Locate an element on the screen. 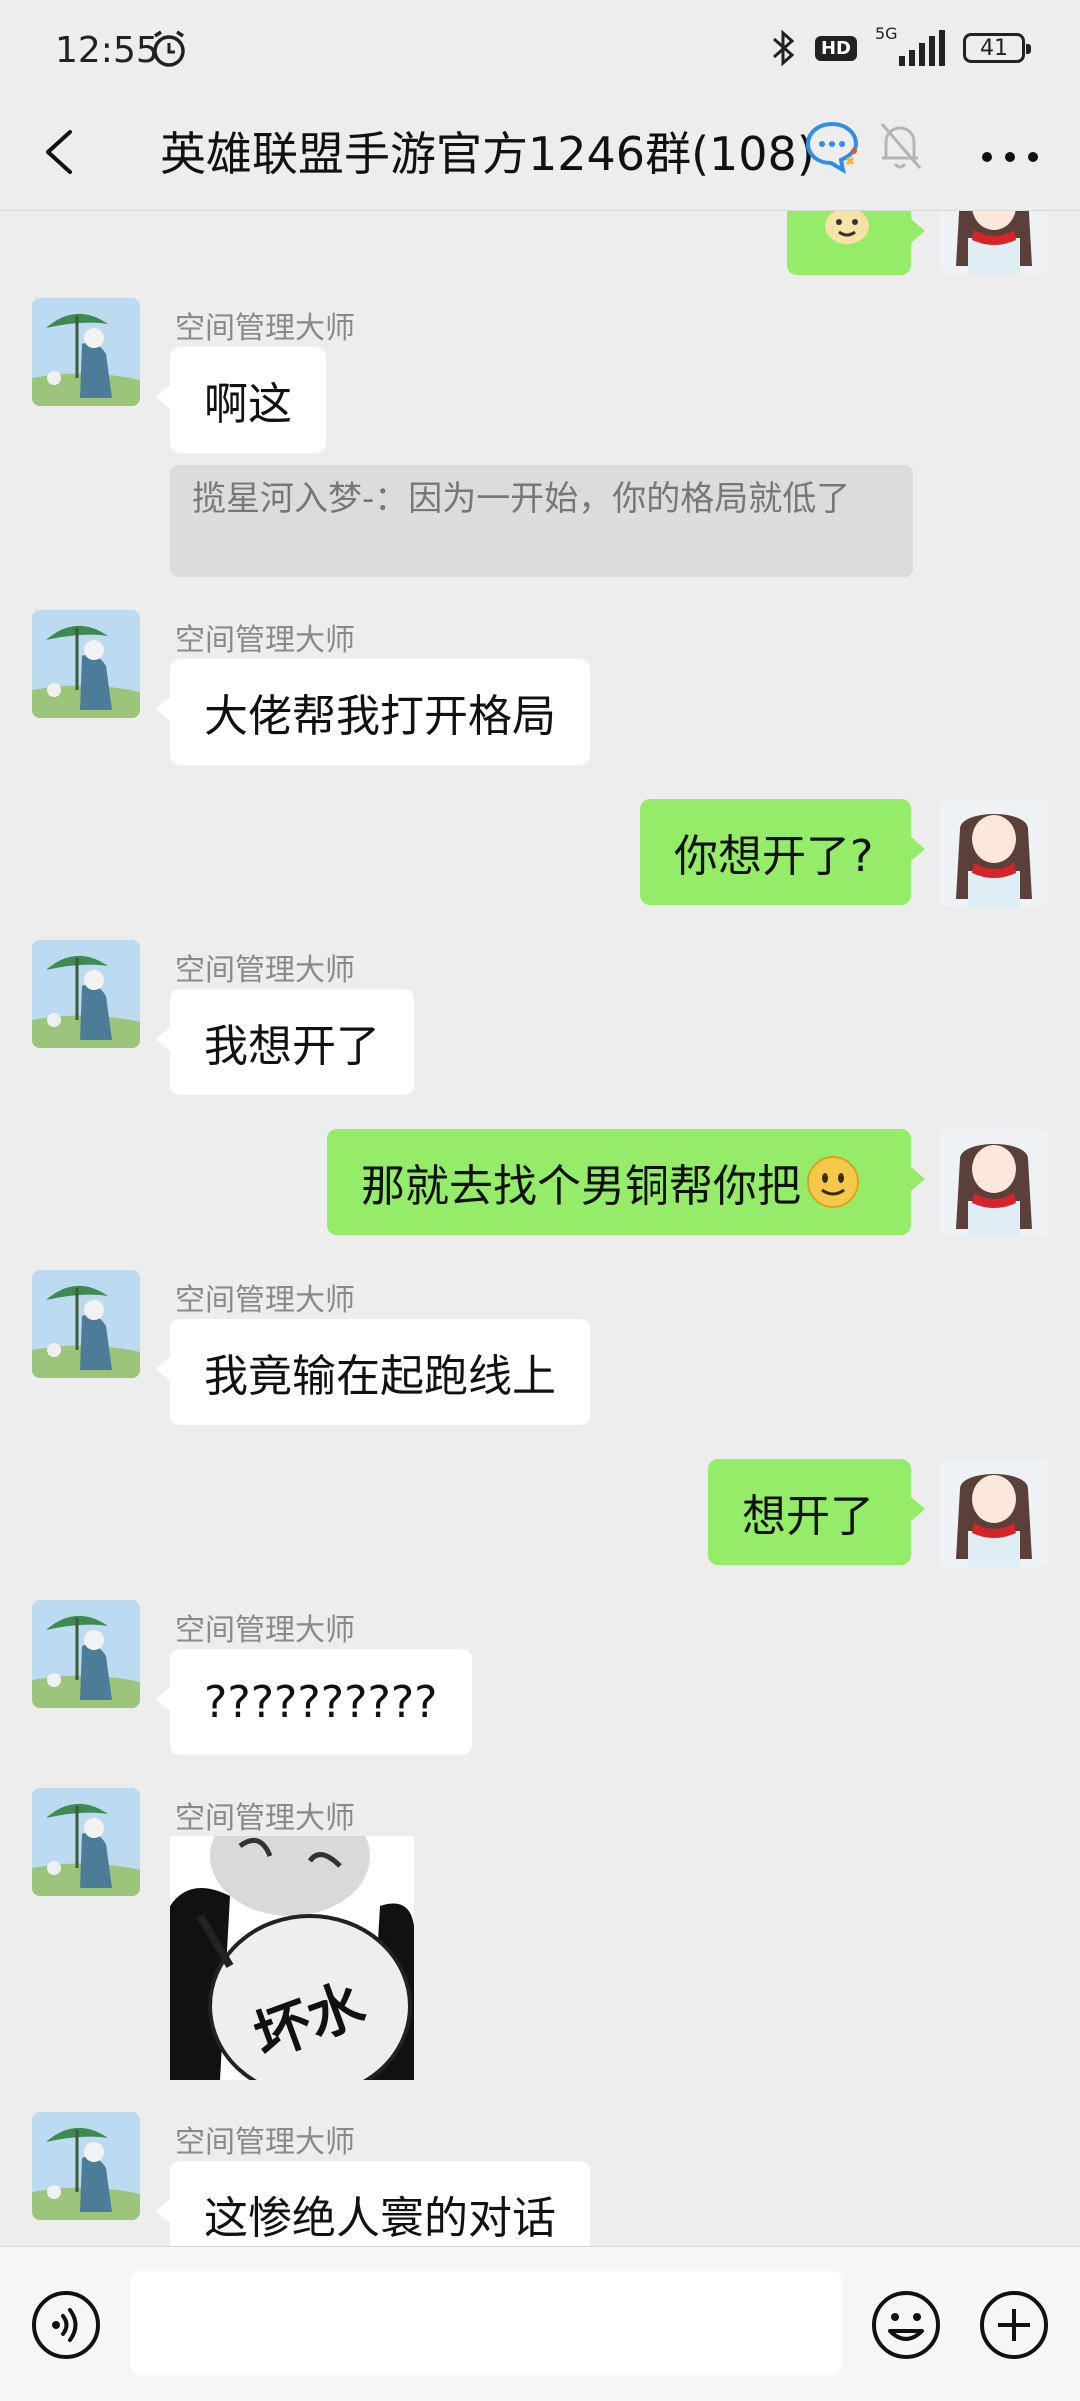 The height and width of the screenshot is (2401, 1080). smile-emoji-icon is located at coordinates (833, 1182).